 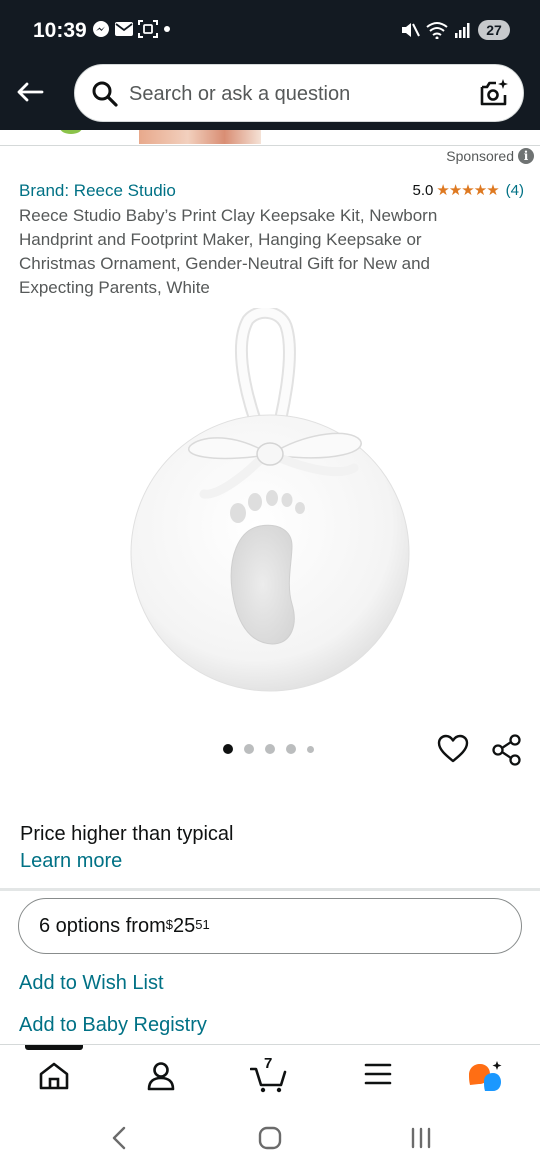 I want to click on signal-icon, so click(x=462, y=30).